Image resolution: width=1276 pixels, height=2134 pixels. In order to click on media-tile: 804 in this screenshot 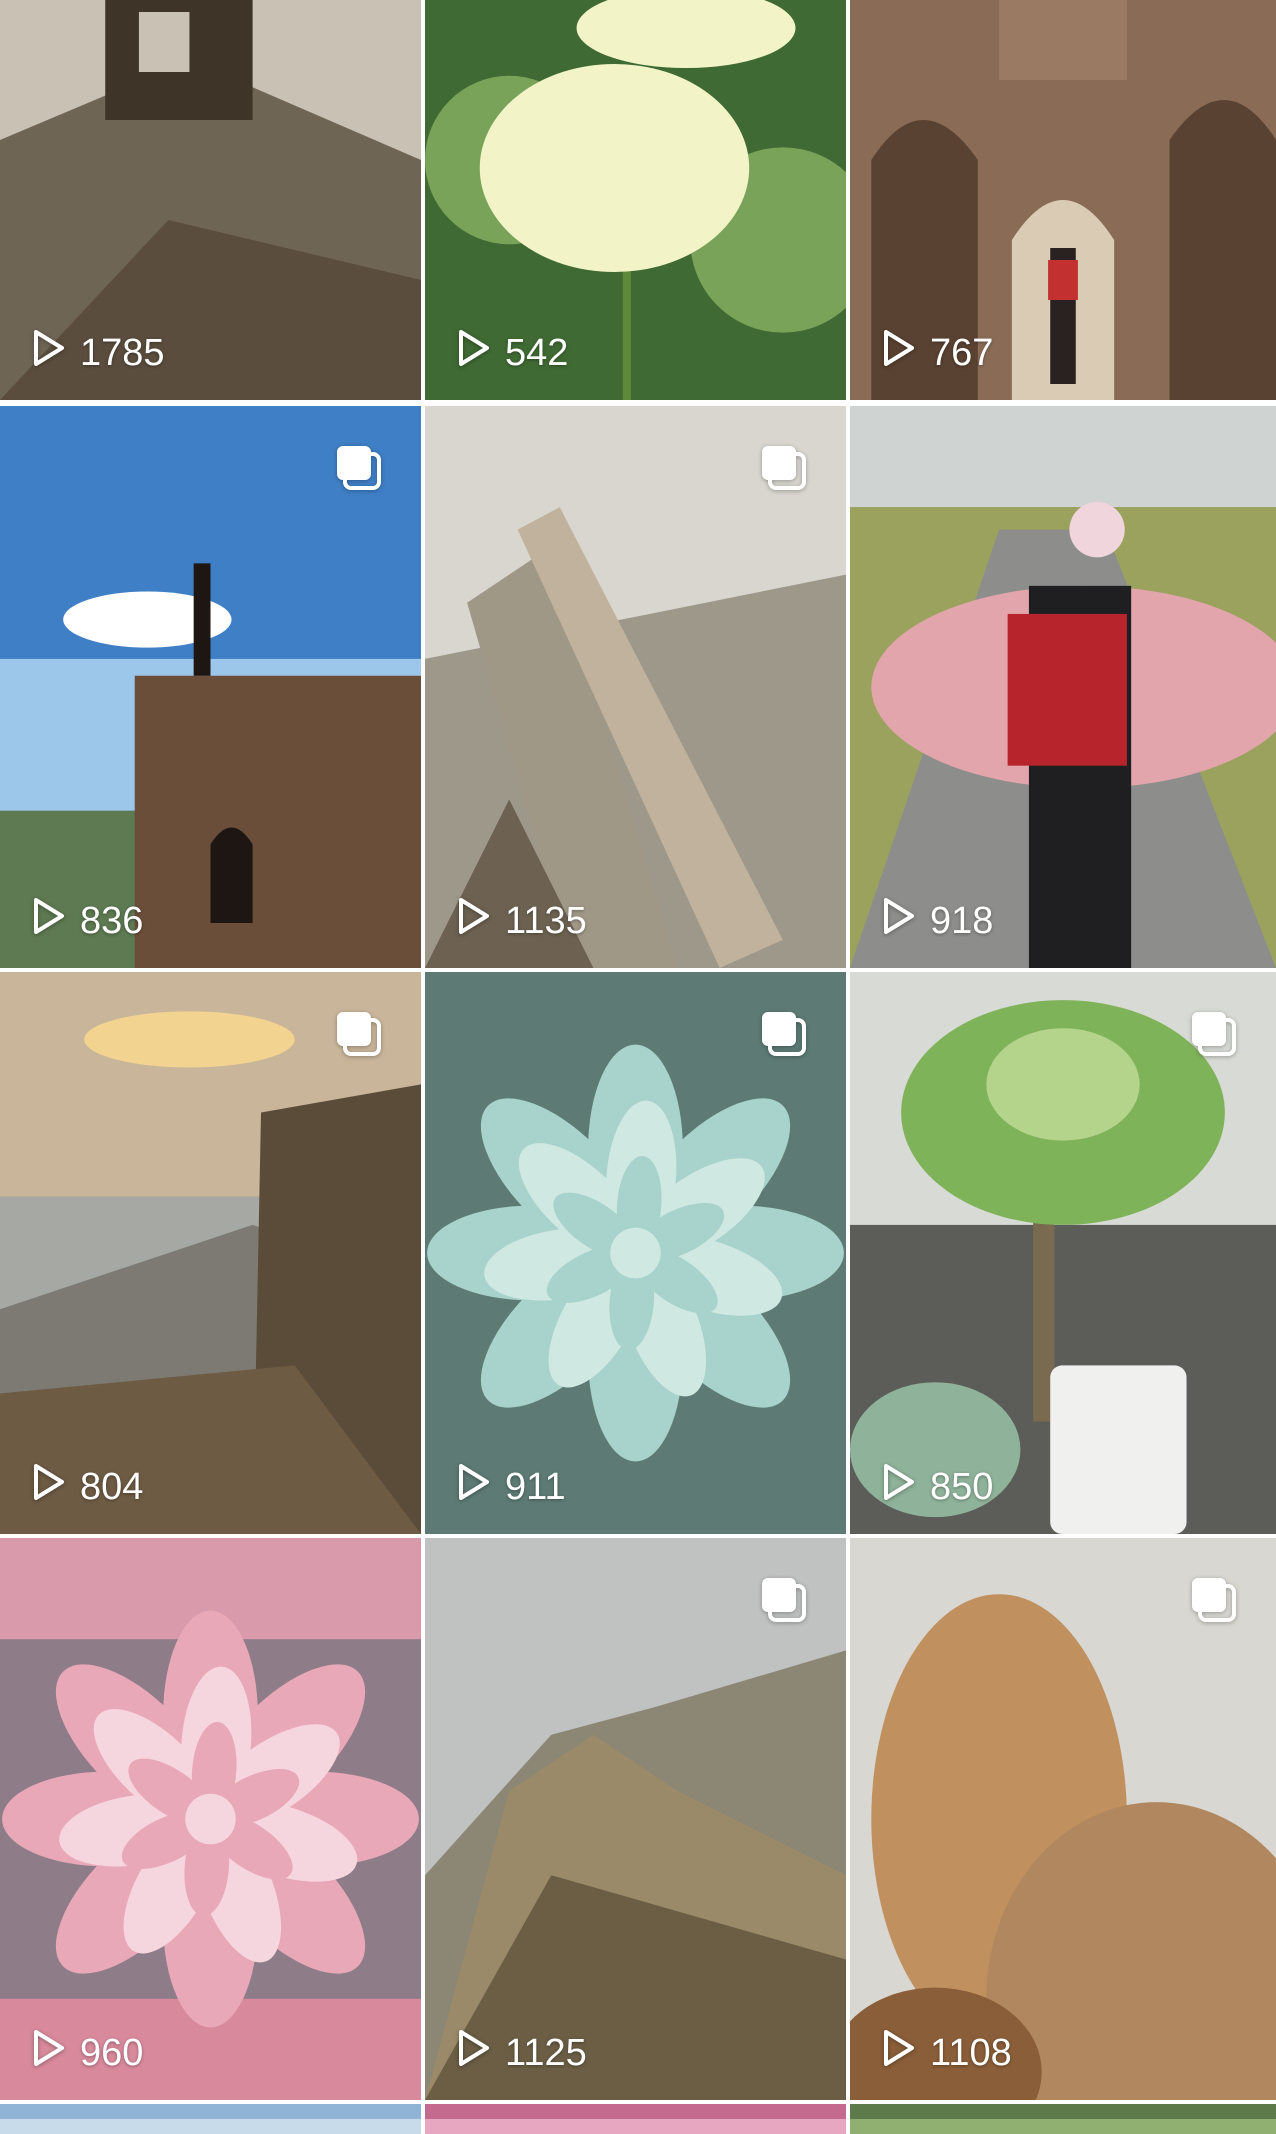, I will do `click(210, 1253)`.